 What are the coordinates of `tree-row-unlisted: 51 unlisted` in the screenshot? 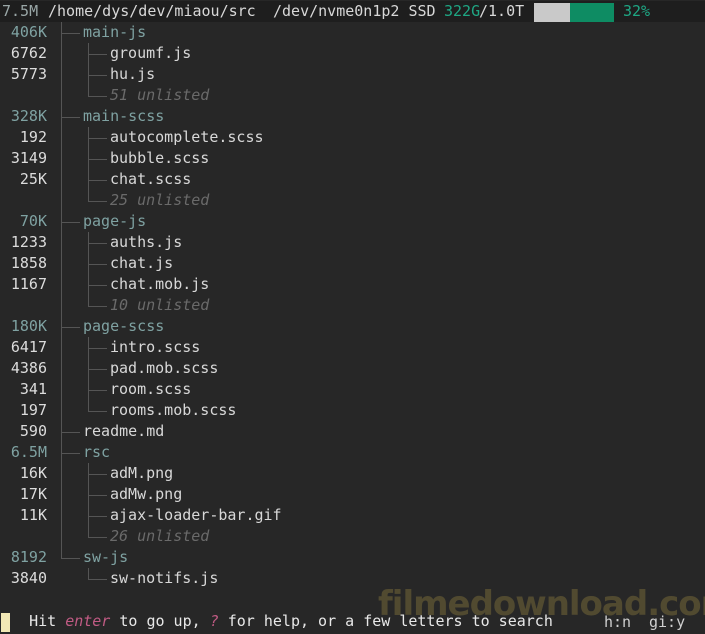 It's located at (352, 95).